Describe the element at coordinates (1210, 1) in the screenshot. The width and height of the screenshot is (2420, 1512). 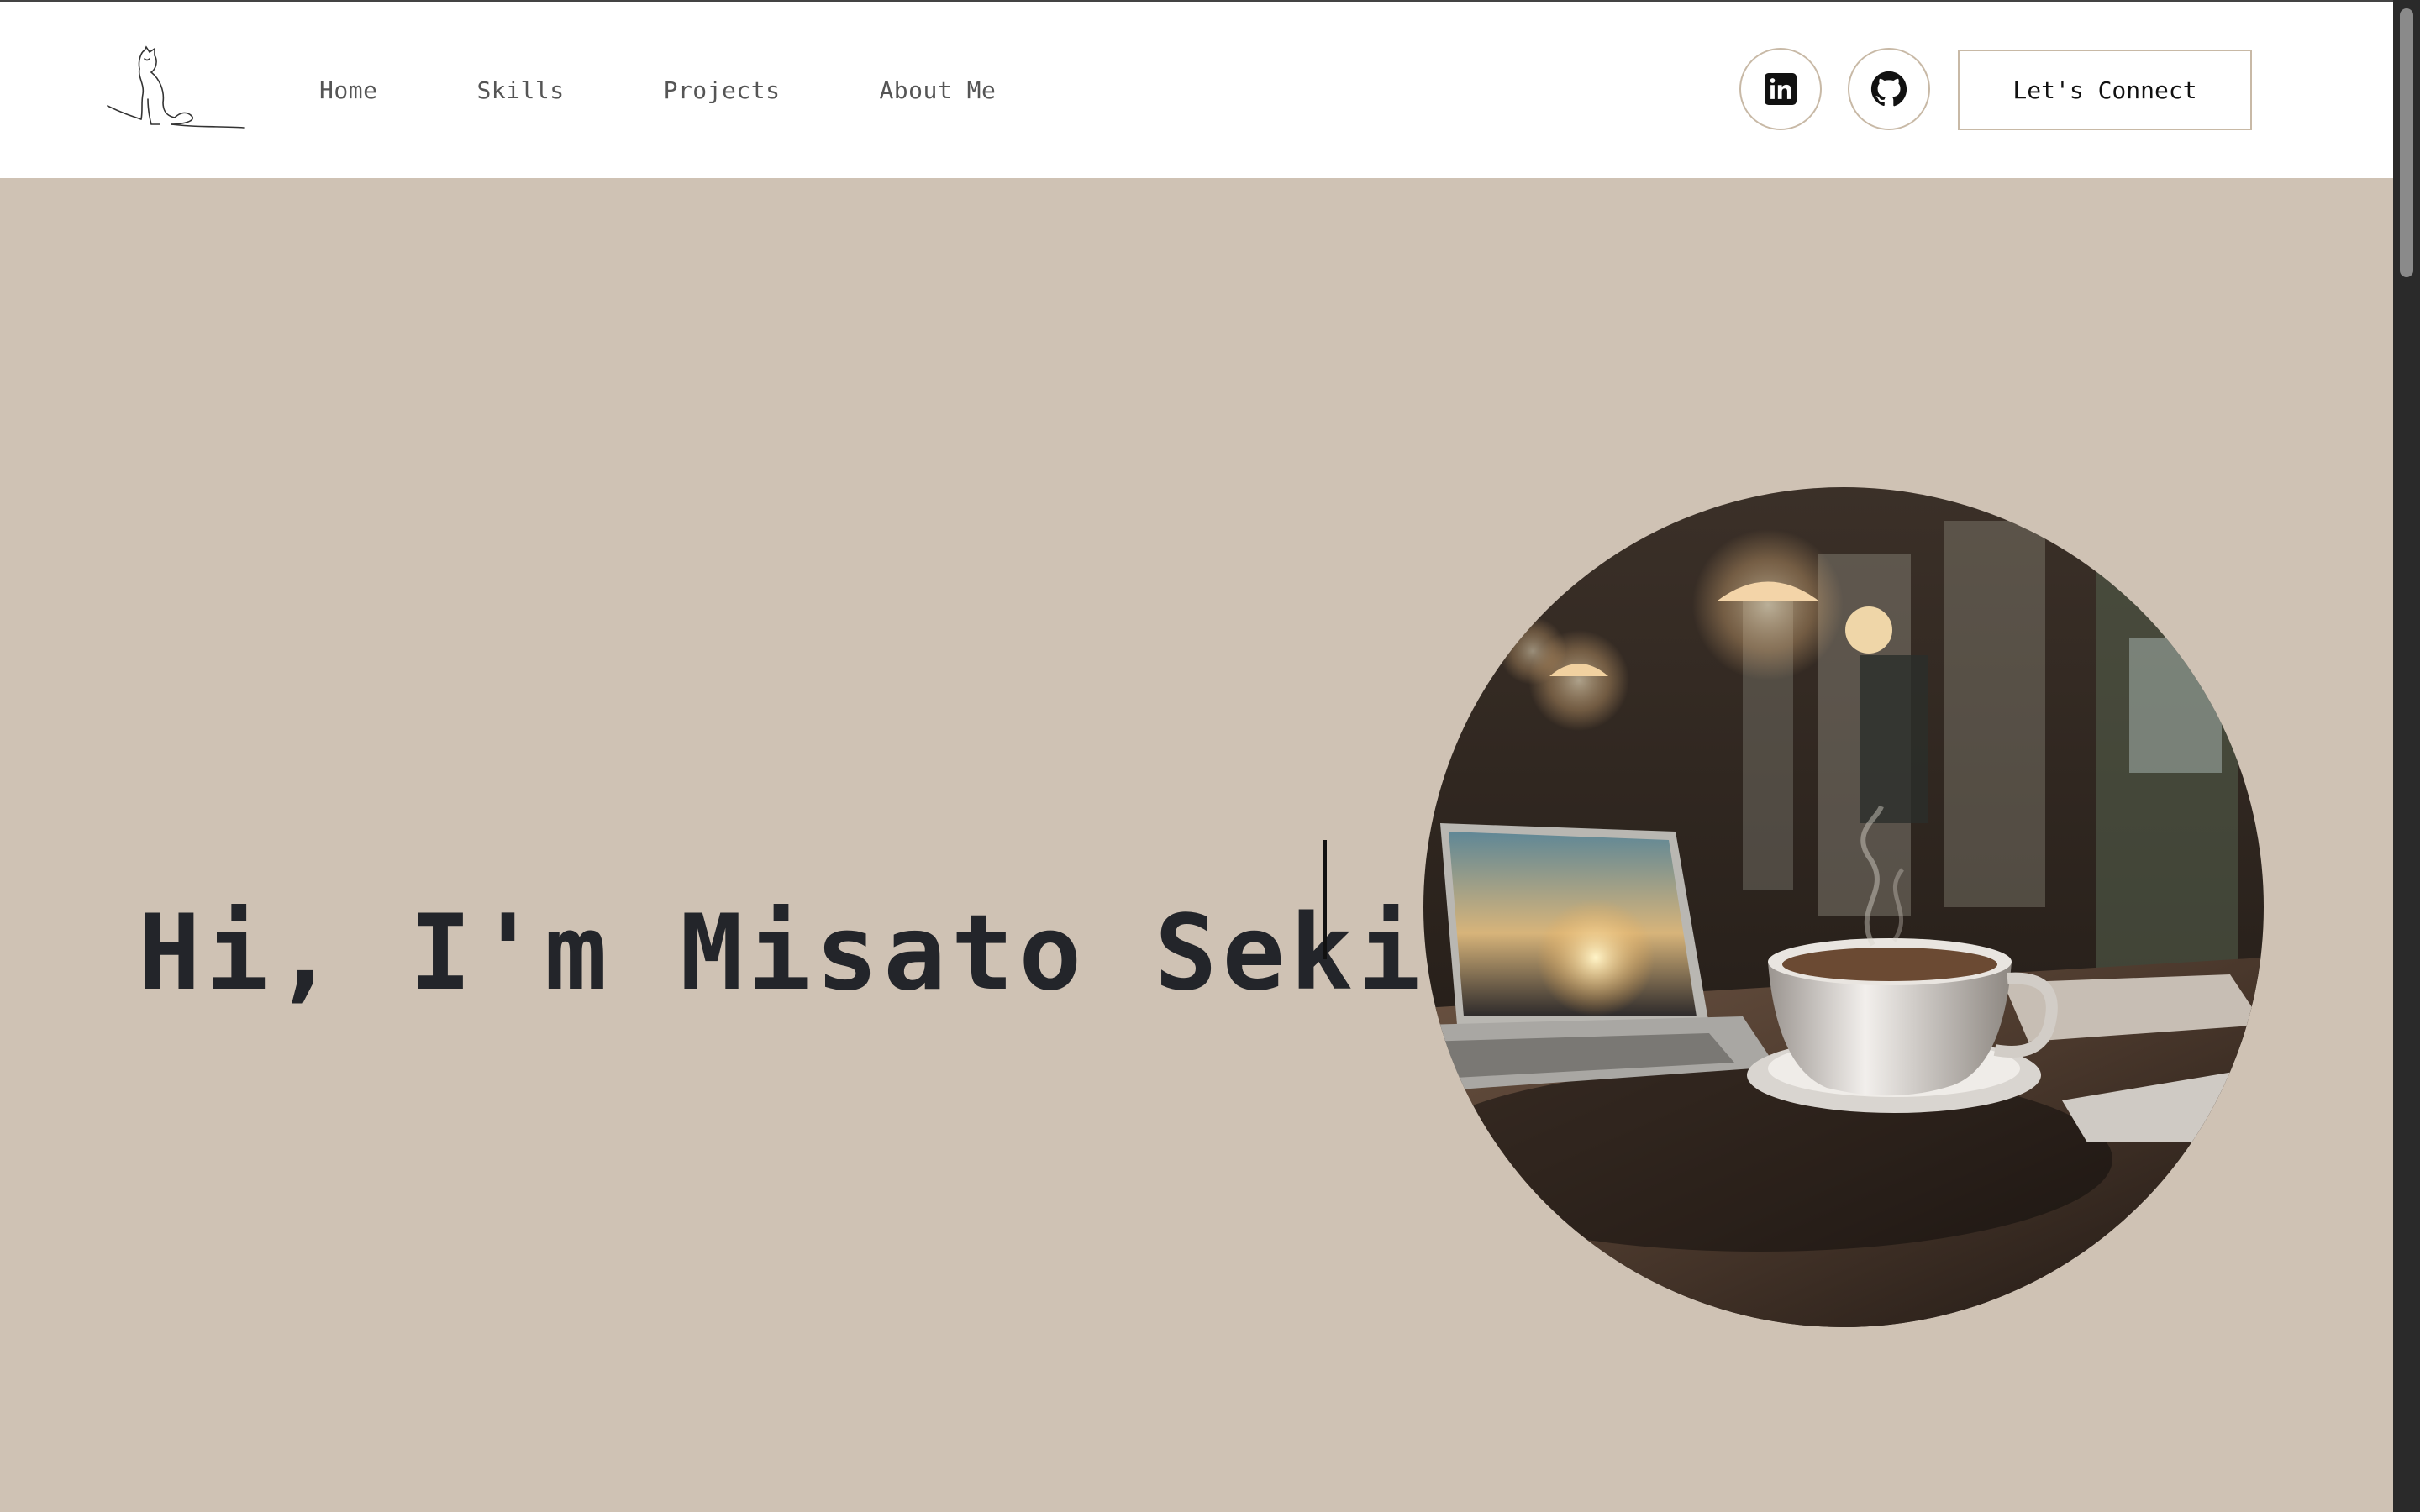
I see `window-top-border` at that location.